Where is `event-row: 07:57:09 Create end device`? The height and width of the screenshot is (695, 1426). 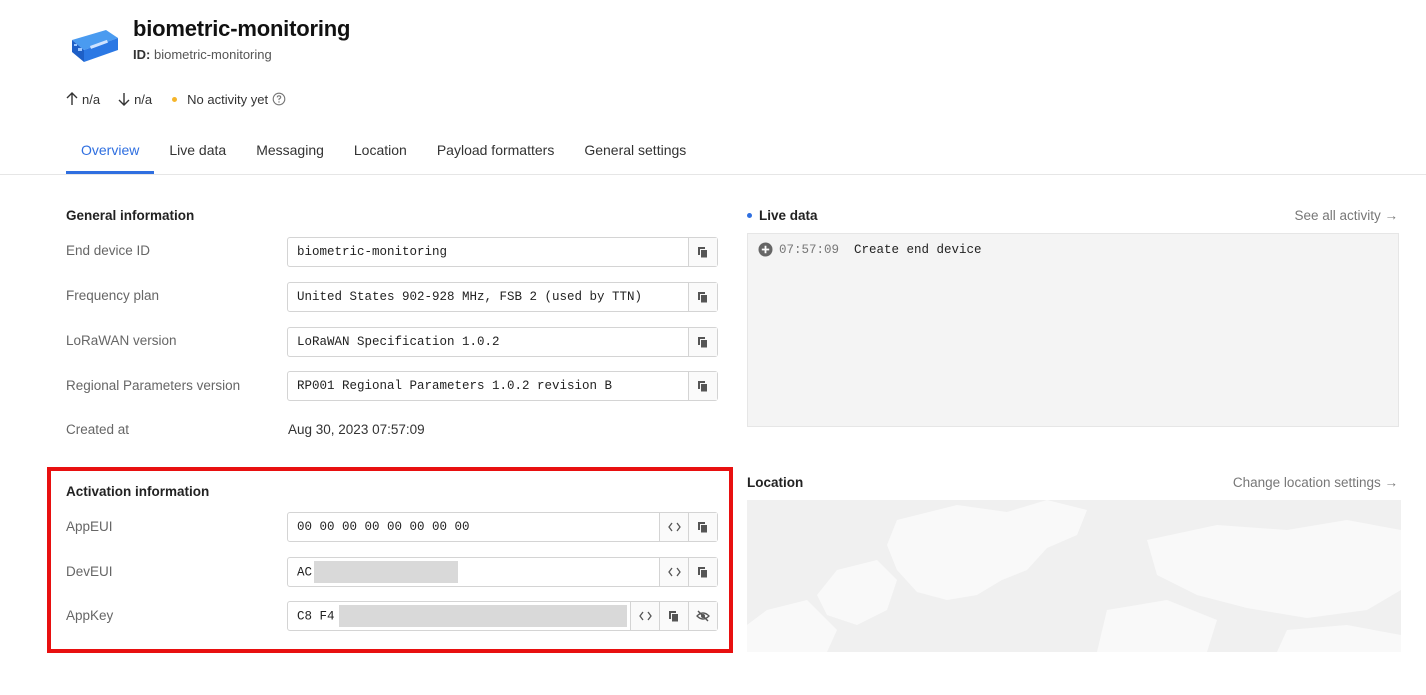
event-row: 07:57:09 Create end device is located at coordinates (870, 249).